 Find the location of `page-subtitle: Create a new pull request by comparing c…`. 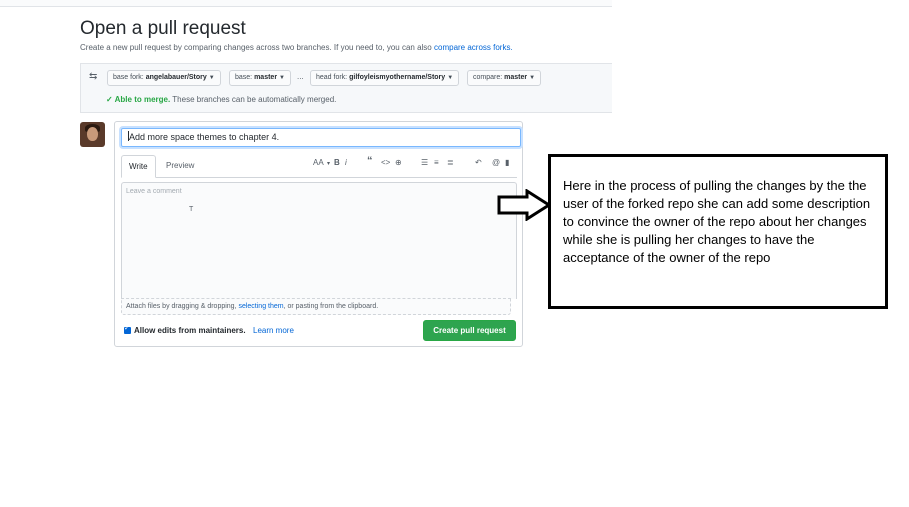

page-subtitle: Create a new pull request by comparing c… is located at coordinates (296, 47).